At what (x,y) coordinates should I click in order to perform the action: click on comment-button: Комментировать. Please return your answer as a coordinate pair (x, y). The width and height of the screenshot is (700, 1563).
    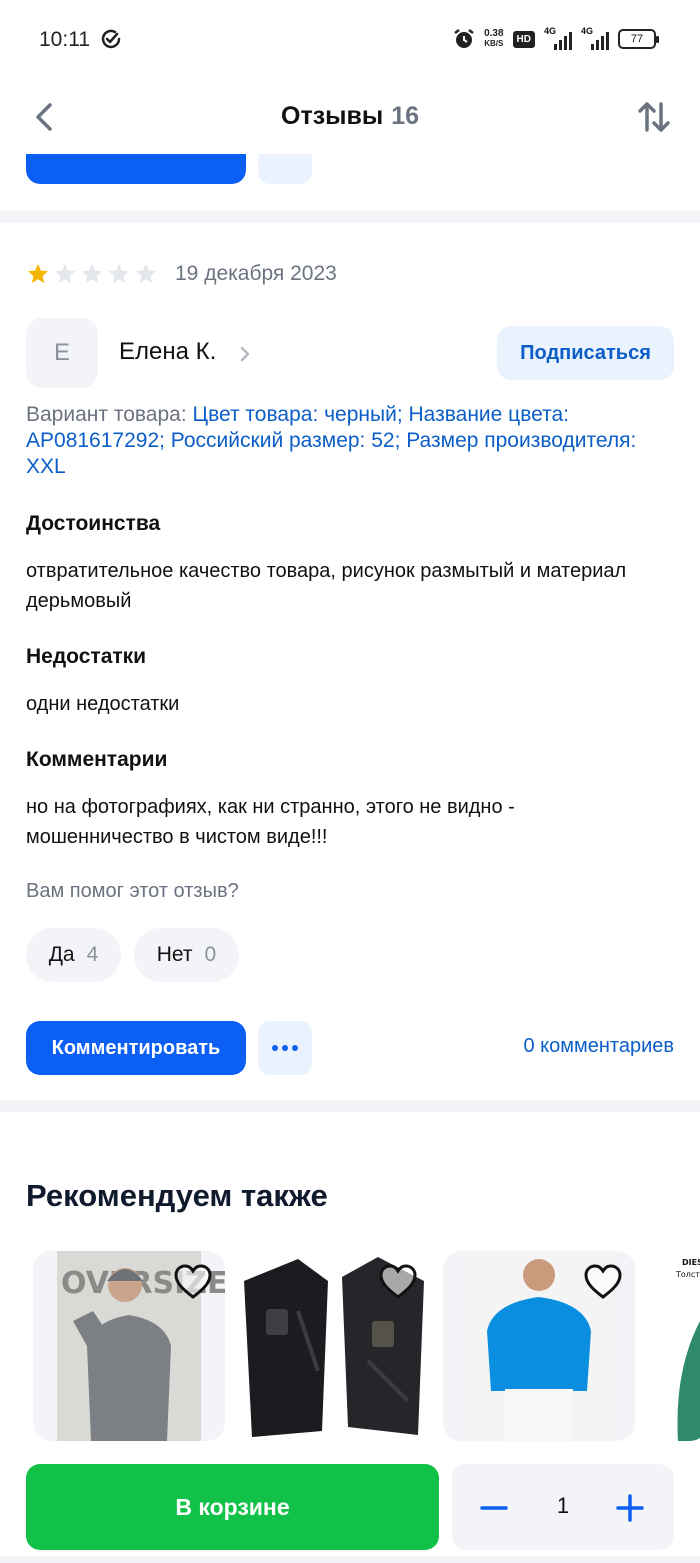
    Looking at the image, I should click on (136, 1048).